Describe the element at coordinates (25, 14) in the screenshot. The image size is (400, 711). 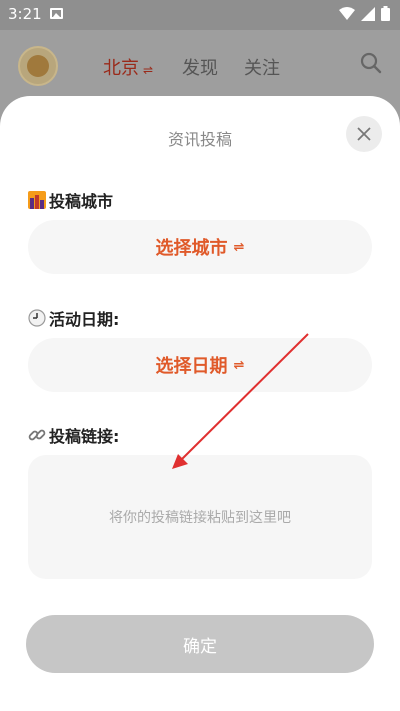
I see `status-time: 3:21` at that location.